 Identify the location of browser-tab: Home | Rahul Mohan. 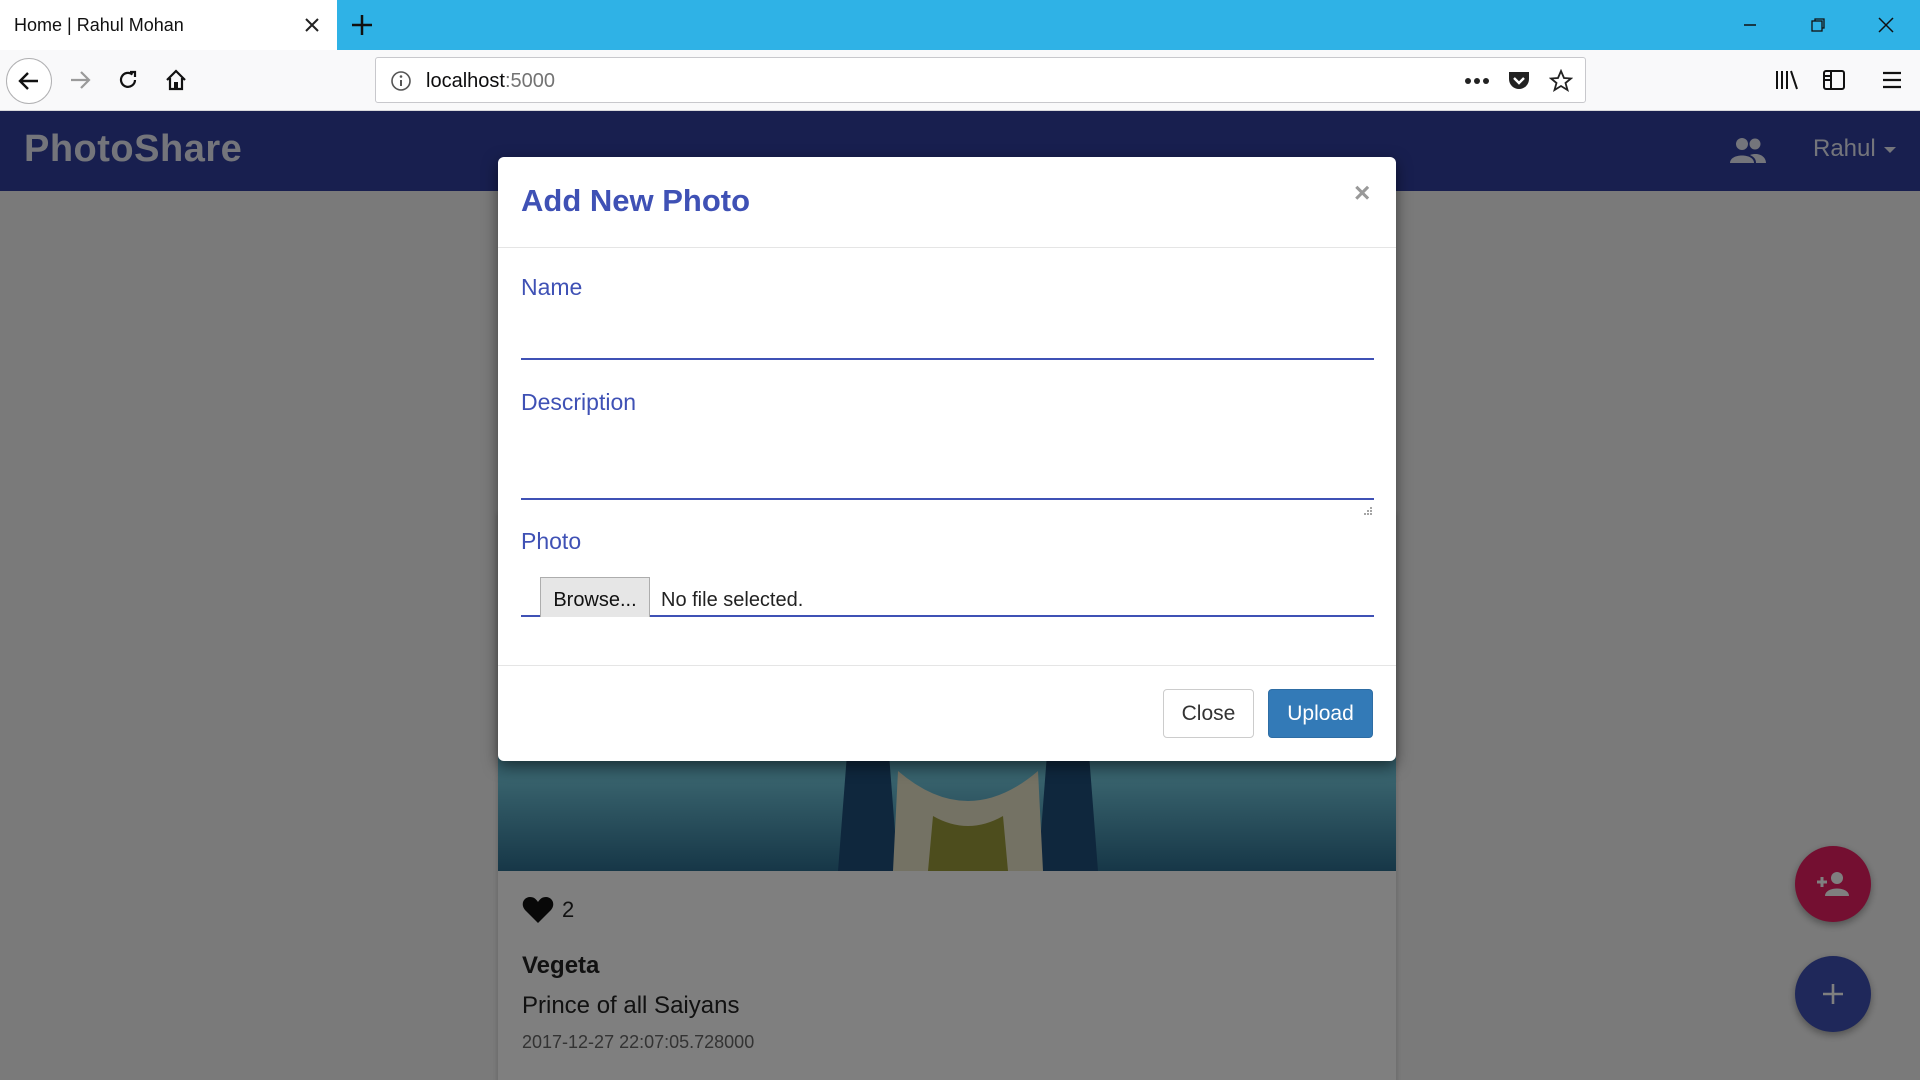
(168, 25).